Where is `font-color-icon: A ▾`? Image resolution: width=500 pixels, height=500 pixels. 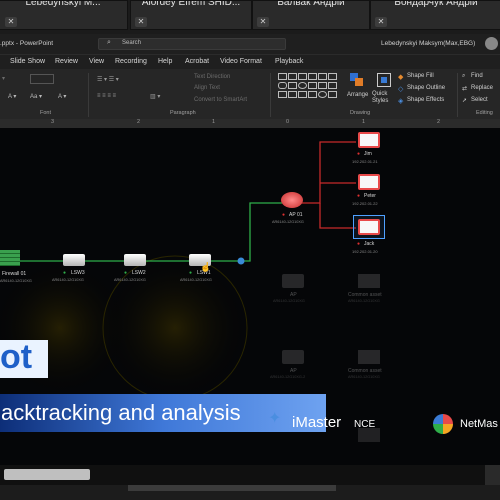 font-color-icon: A ▾ is located at coordinates (12, 96).